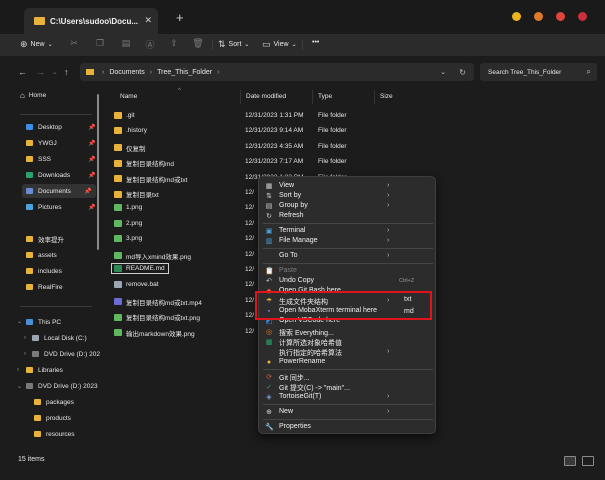 This screenshot has width=605, height=480. Describe the element at coordinates (180, 17) in the screenshot. I see `new-tab-button: +` at that location.